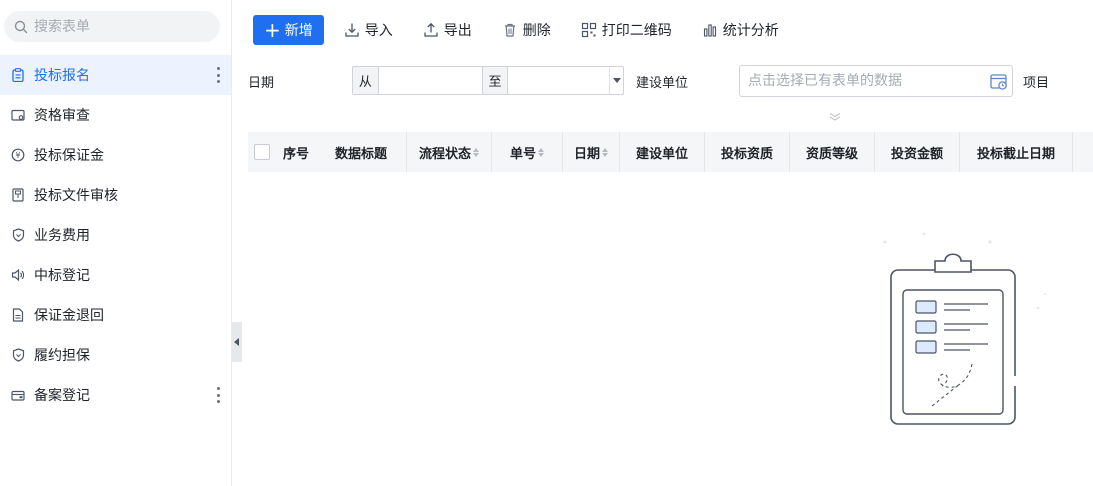 Image resolution: width=1093 pixels, height=486 pixels. Describe the element at coordinates (431, 30) in the screenshot. I see `upload-icon` at that location.